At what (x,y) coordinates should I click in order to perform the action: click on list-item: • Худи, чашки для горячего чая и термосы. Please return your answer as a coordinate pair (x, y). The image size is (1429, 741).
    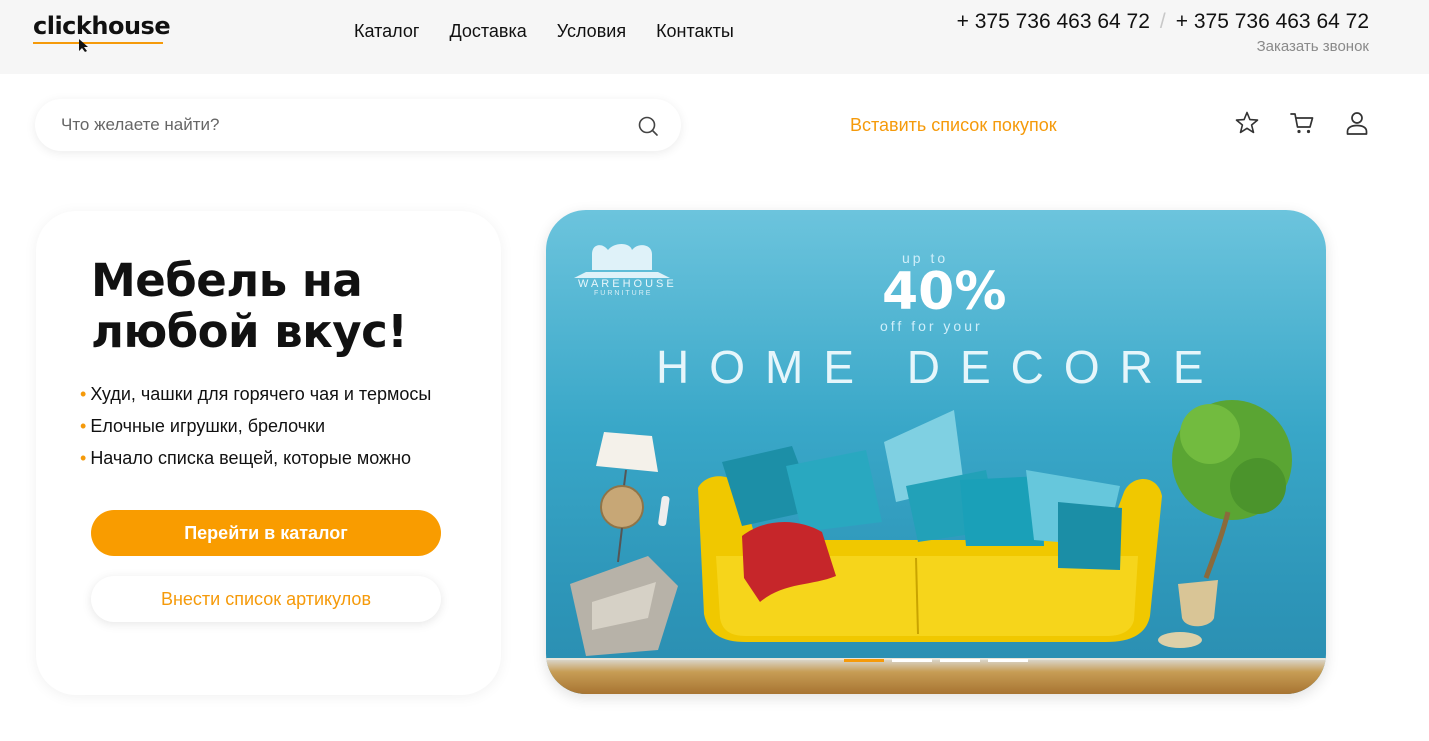
    Looking at the image, I should click on (255, 394).